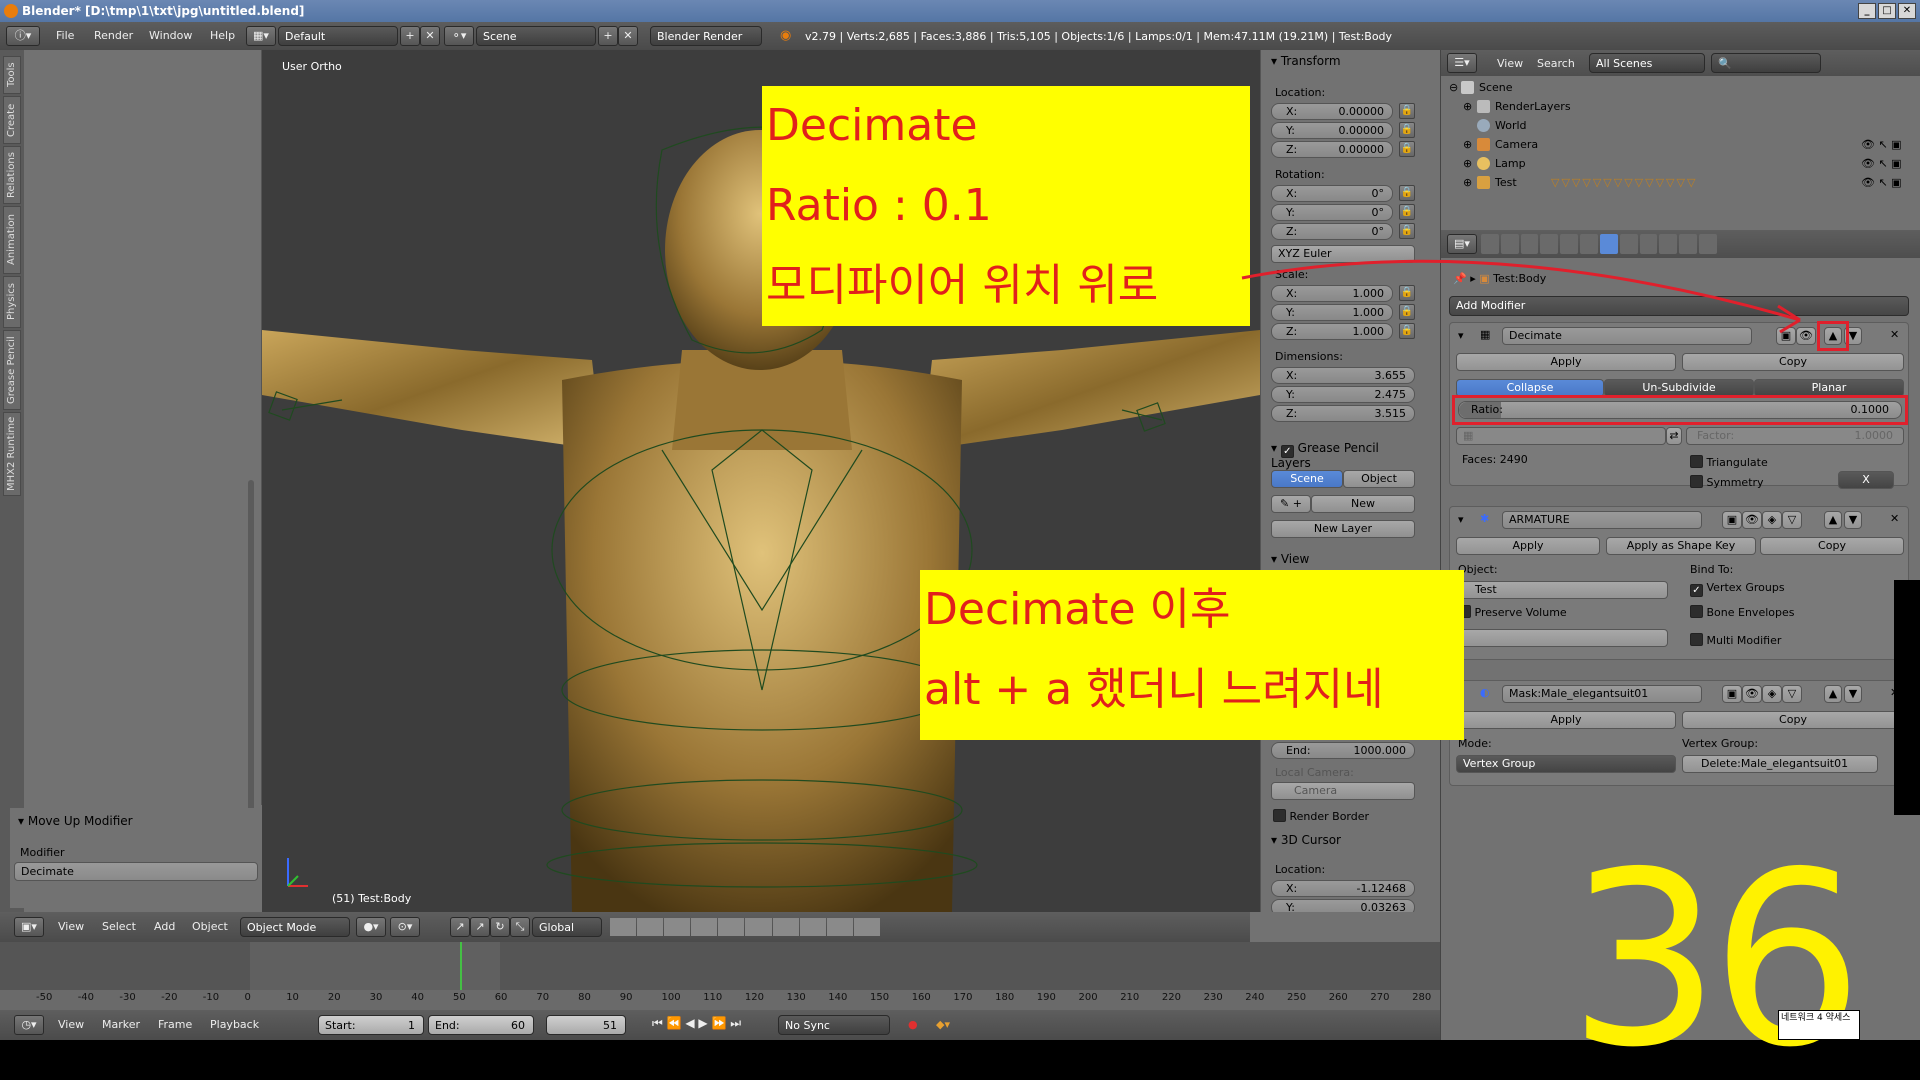 The image size is (1920, 1080). Describe the element at coordinates (12, 120) in the screenshot. I see `tab-create: Create` at that location.